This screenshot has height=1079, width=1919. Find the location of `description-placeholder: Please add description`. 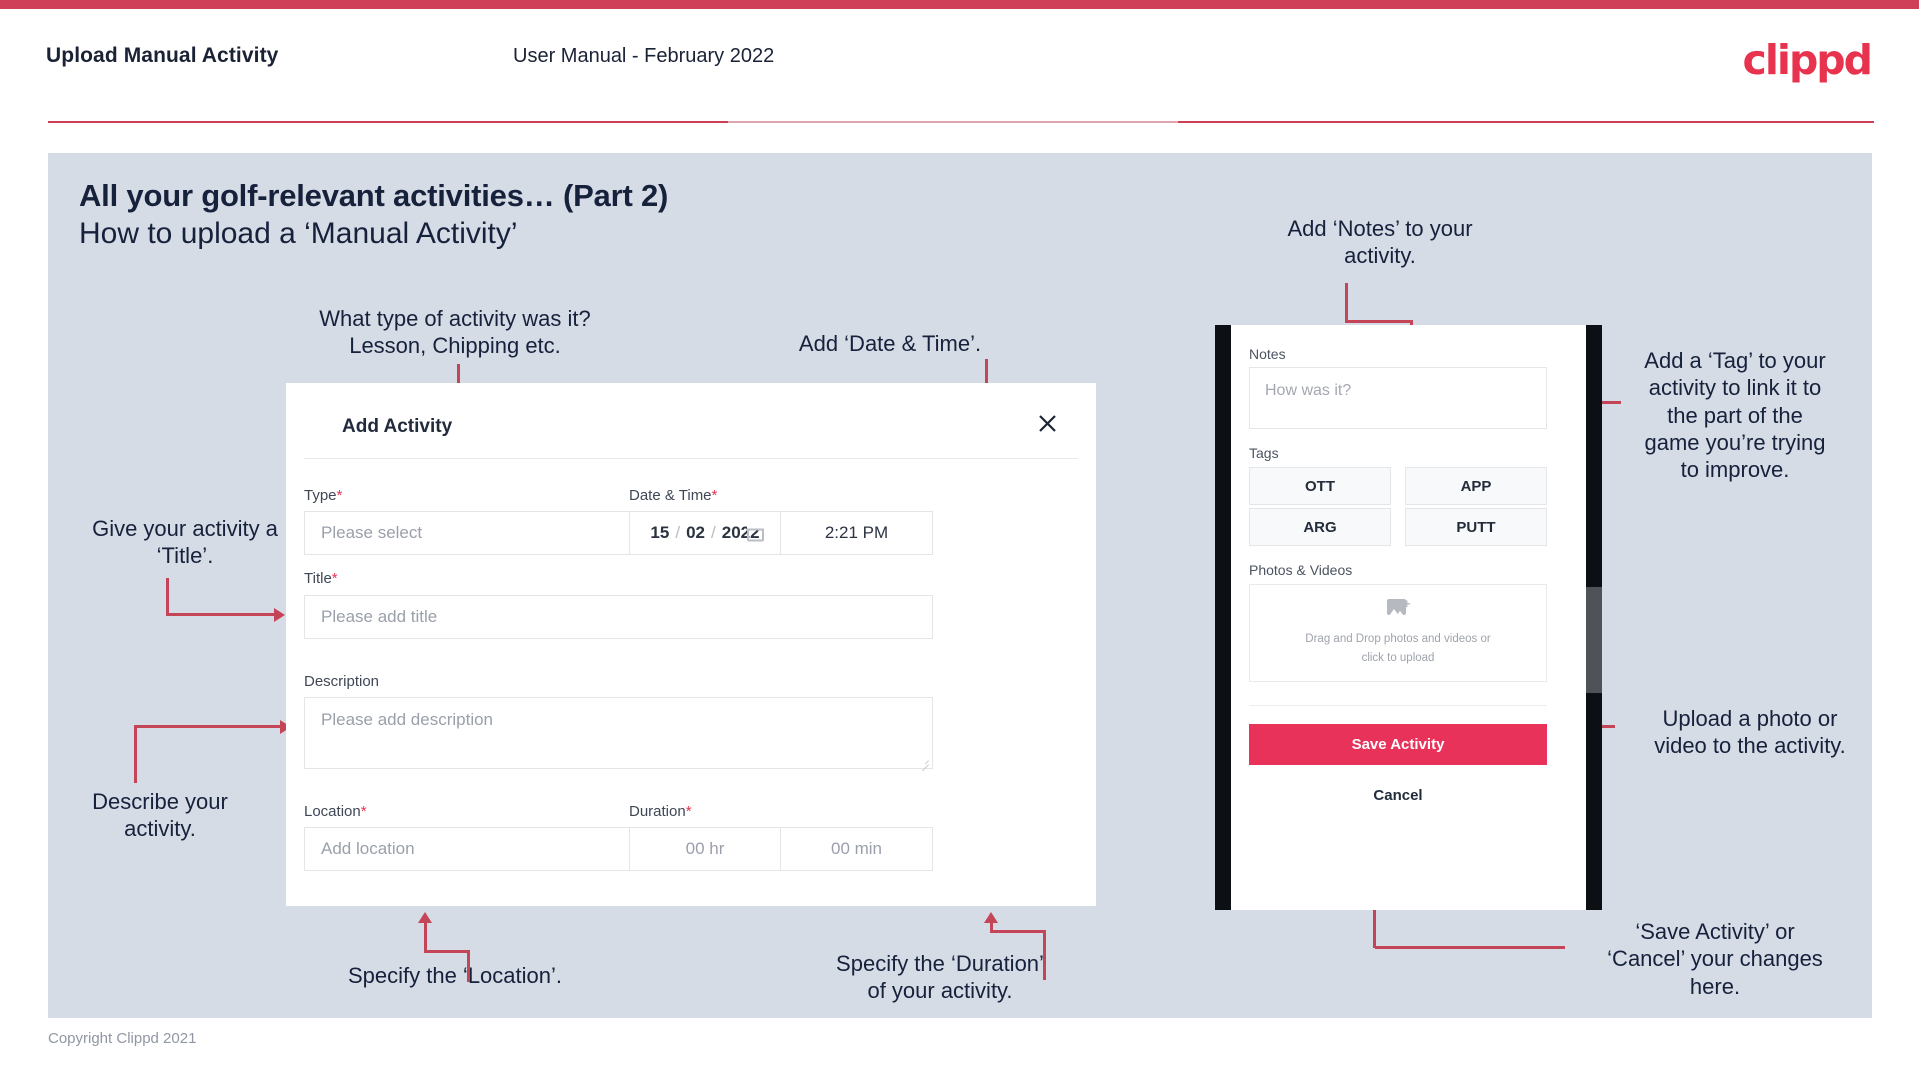

description-placeholder: Please add description is located at coordinates (407, 719).